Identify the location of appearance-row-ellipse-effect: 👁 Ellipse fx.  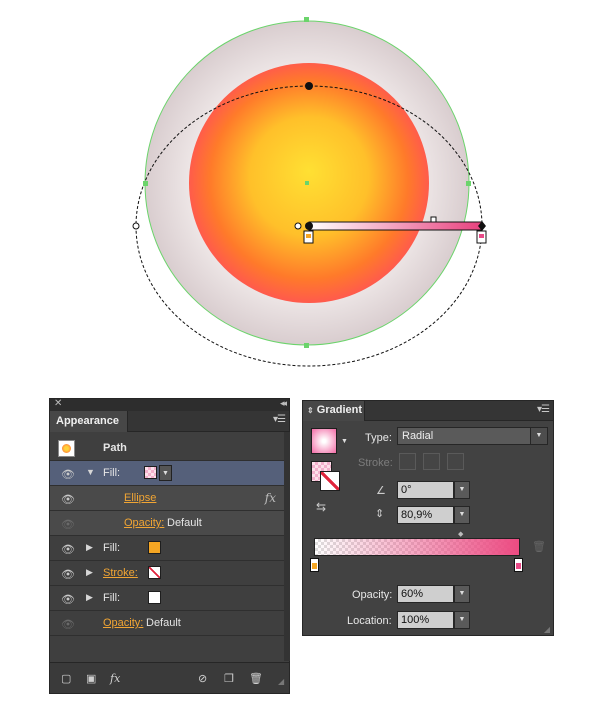
(167, 498).